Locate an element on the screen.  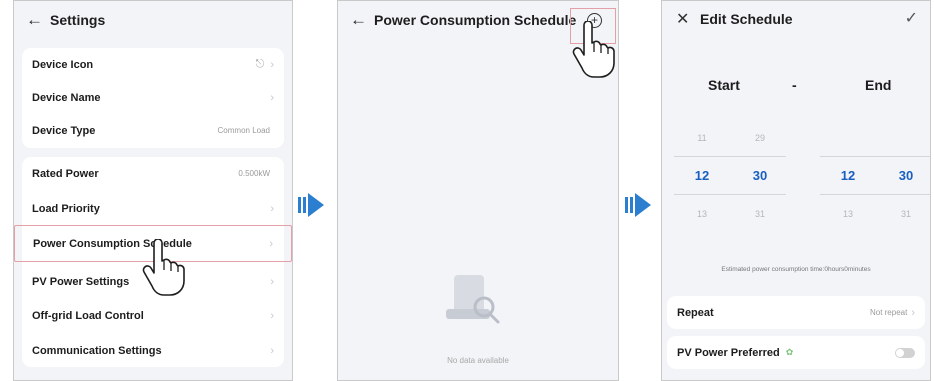
repeat-row: Repeat Not repeat › is located at coordinates (796, 312).